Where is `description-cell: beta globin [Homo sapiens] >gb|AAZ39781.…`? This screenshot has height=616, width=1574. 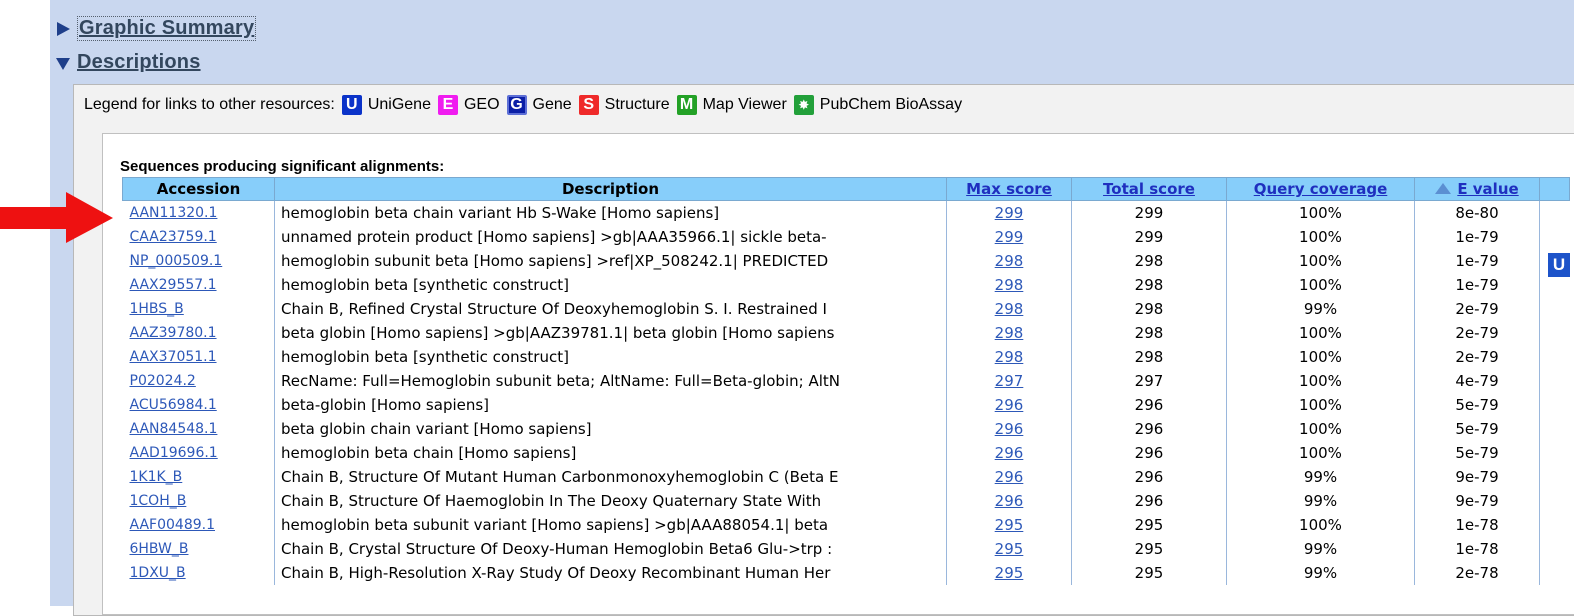
description-cell: beta globin [Homo sapiens] >gb|AAZ39781.… is located at coordinates (610, 333).